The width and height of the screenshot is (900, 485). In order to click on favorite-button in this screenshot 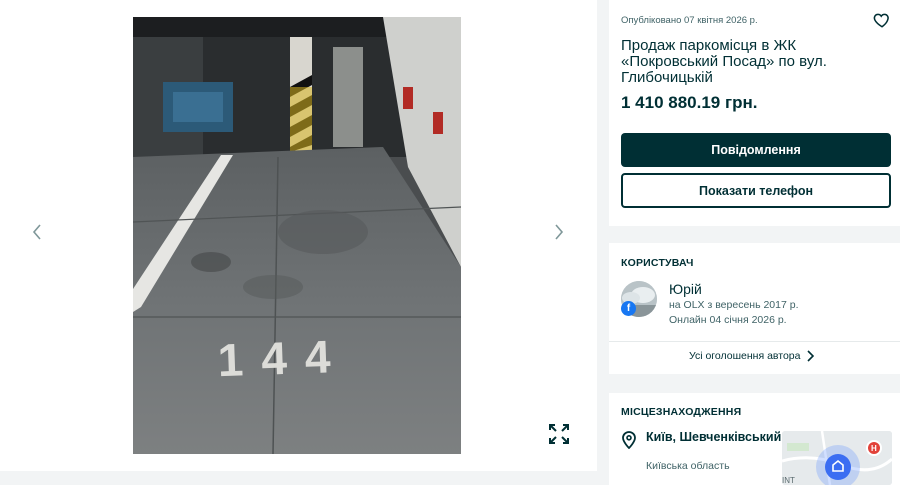, I will do `click(882, 20)`.